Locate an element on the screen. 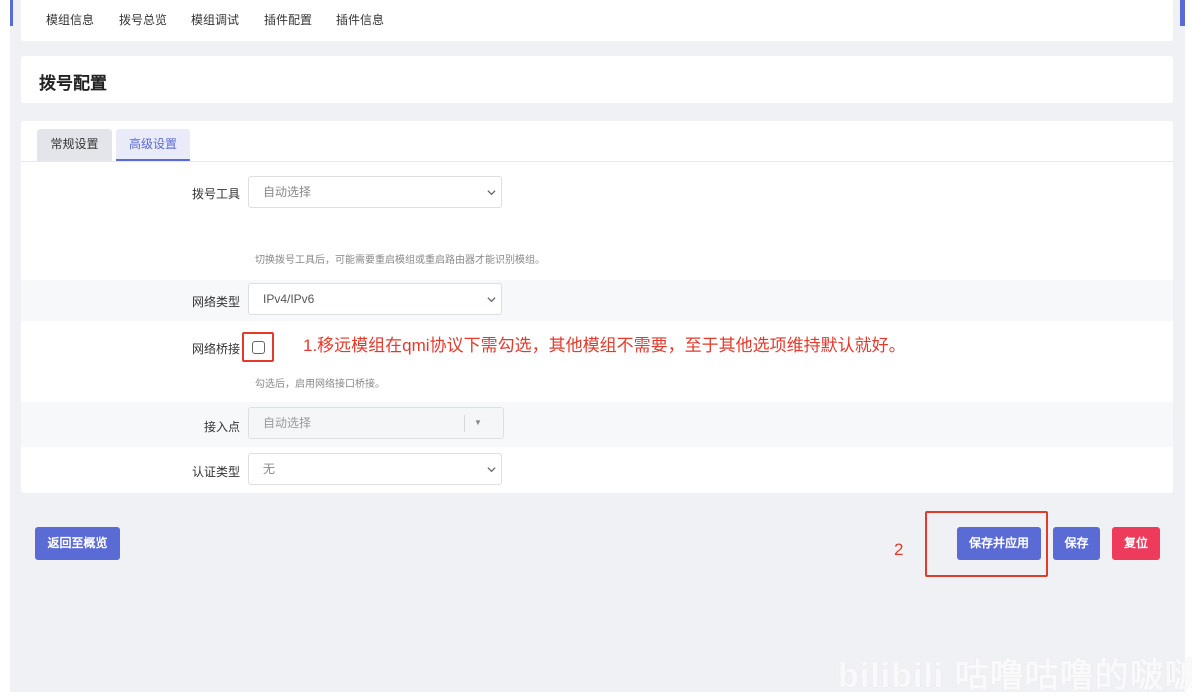 The image size is (1192, 697). apn-combobox: 自动选择 ▼ is located at coordinates (376, 423).